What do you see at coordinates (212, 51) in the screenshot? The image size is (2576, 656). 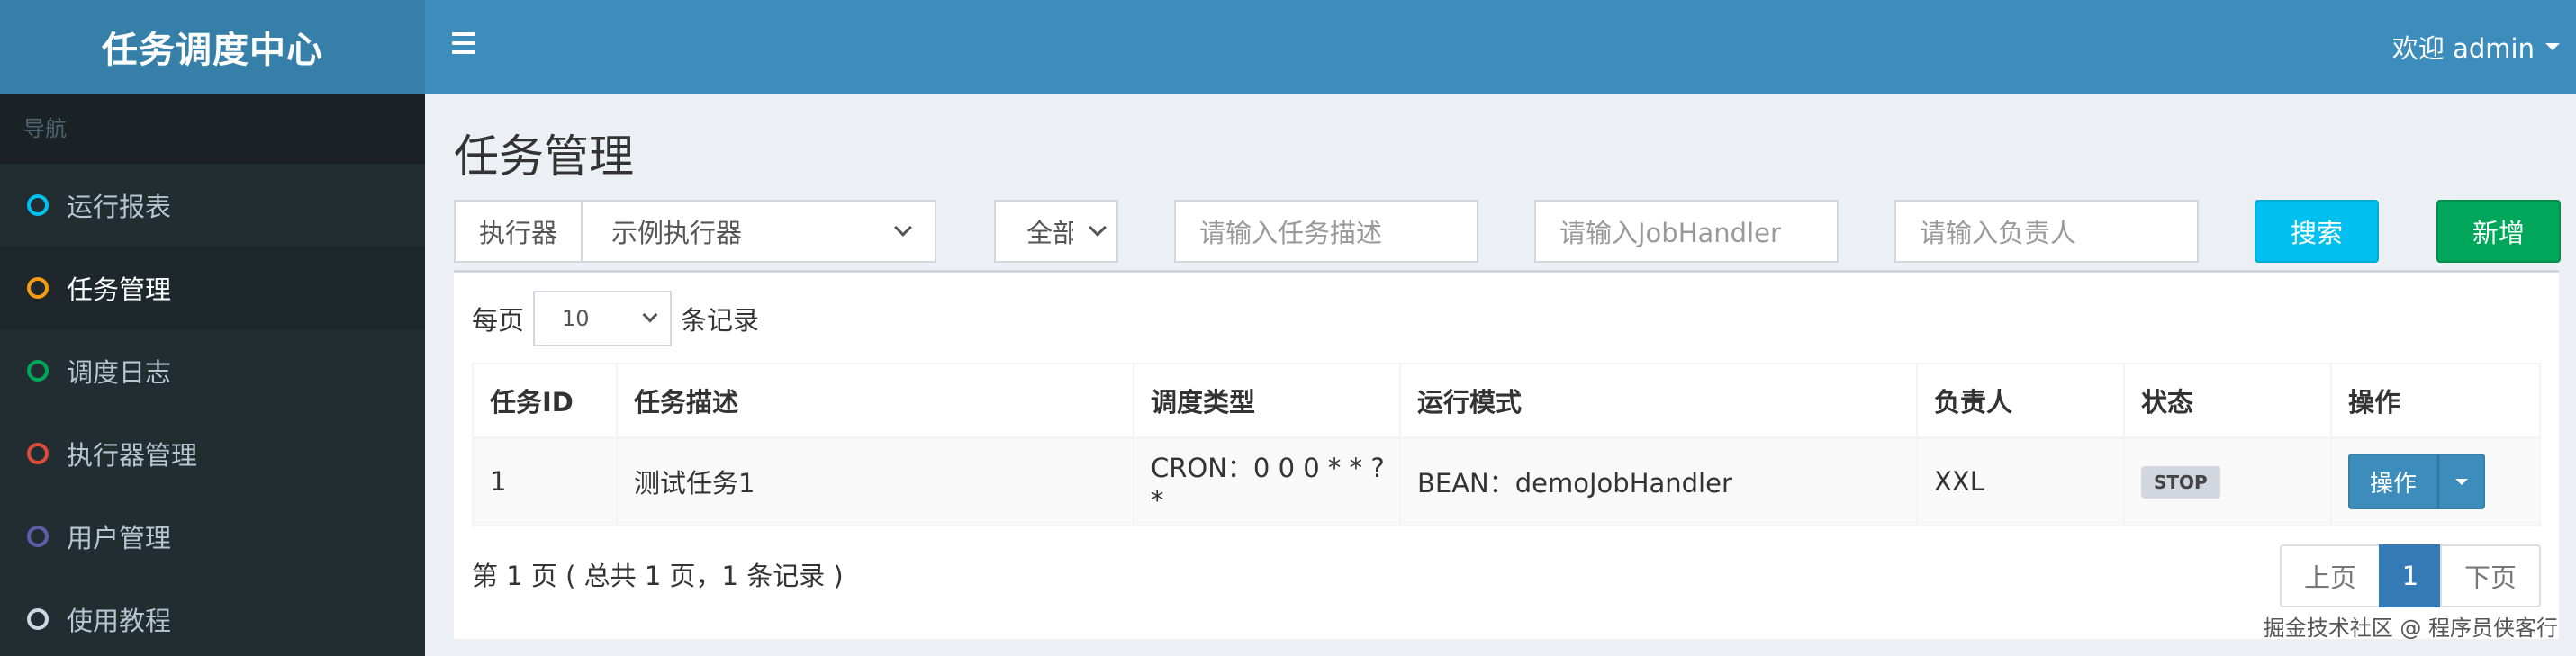 I see `app-title: 任务调度中心` at bounding box center [212, 51].